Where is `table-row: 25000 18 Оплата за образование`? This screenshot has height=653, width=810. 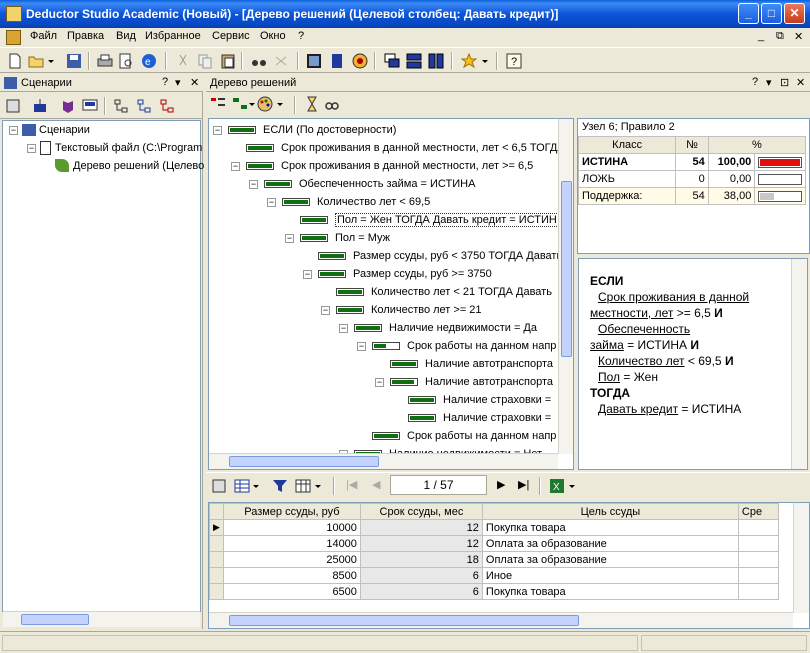
table-row: 25000 18 Оплата за образование is located at coordinates (494, 559).